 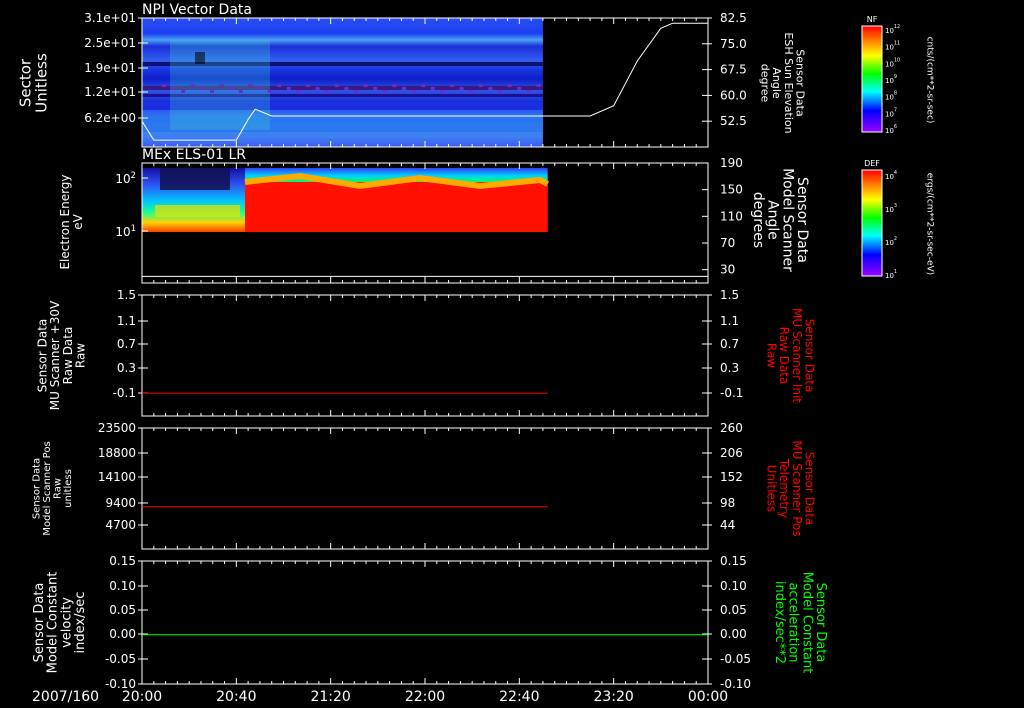 I want to click on y-tick-label-left: 0.15, so click(x=122, y=561).